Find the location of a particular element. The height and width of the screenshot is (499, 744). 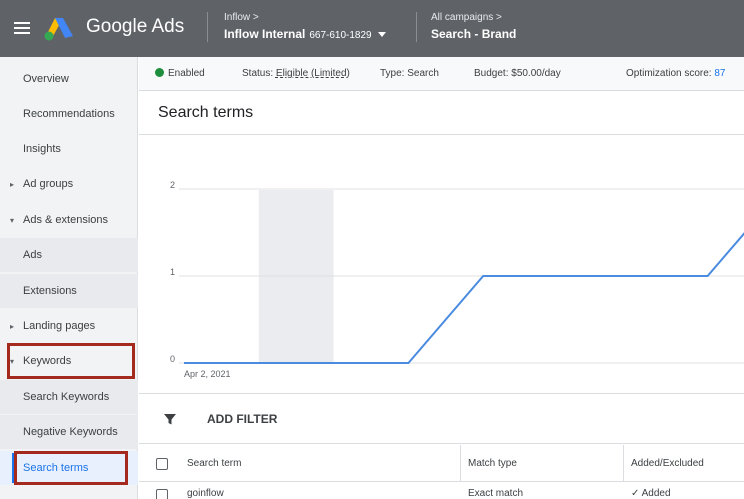

match-type-cell: Exact match is located at coordinates (496, 493).